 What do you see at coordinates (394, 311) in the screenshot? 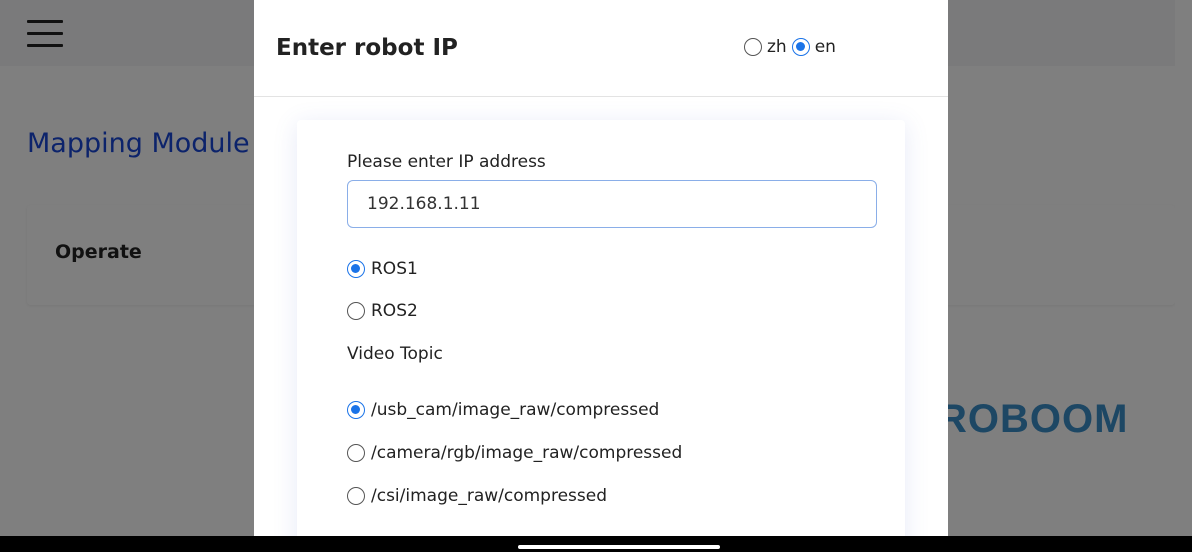
I see `ros-label: ROS2` at bounding box center [394, 311].